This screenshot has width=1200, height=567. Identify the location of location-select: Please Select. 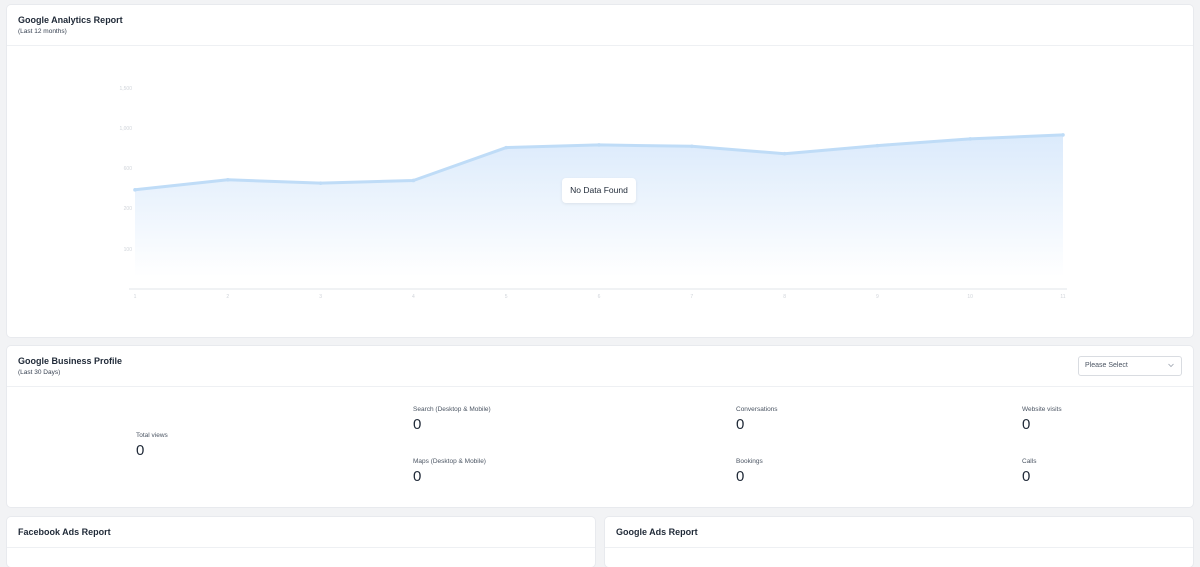
(1130, 366).